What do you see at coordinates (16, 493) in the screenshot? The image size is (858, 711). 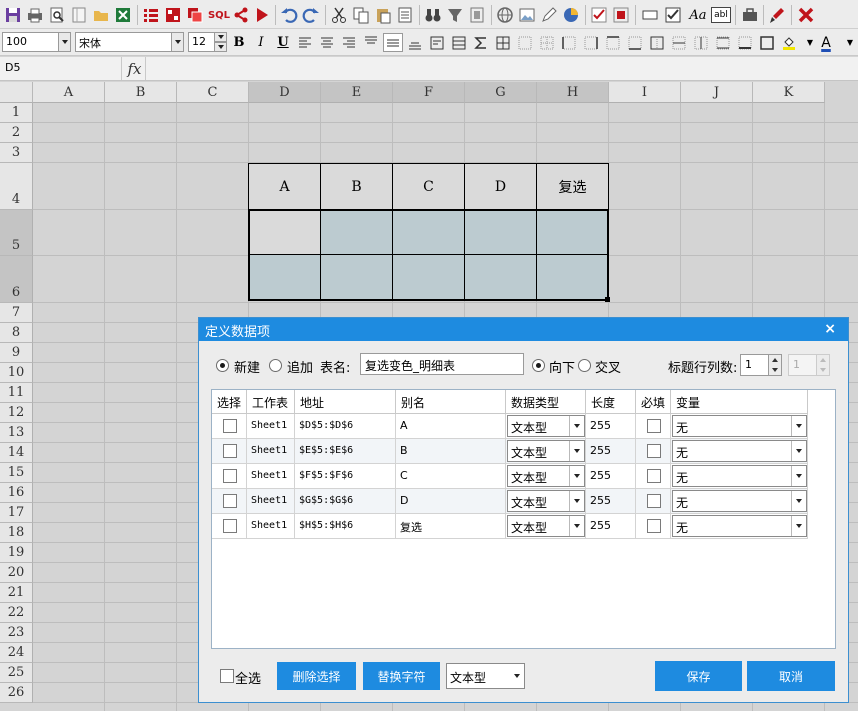 I see `row-header-16: 16` at bounding box center [16, 493].